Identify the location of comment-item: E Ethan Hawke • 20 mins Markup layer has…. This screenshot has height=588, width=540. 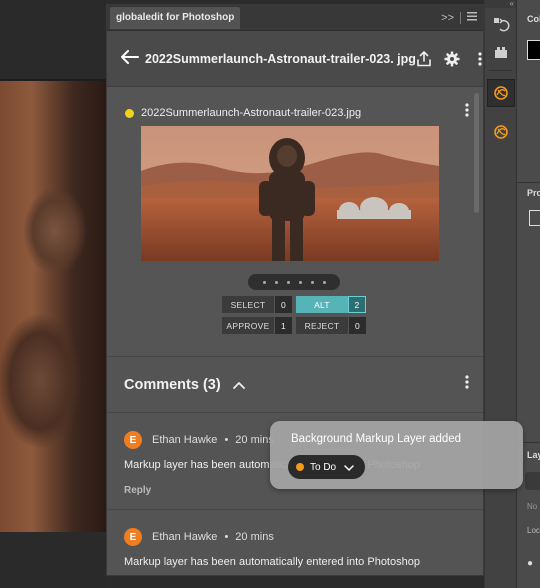
(295, 542).